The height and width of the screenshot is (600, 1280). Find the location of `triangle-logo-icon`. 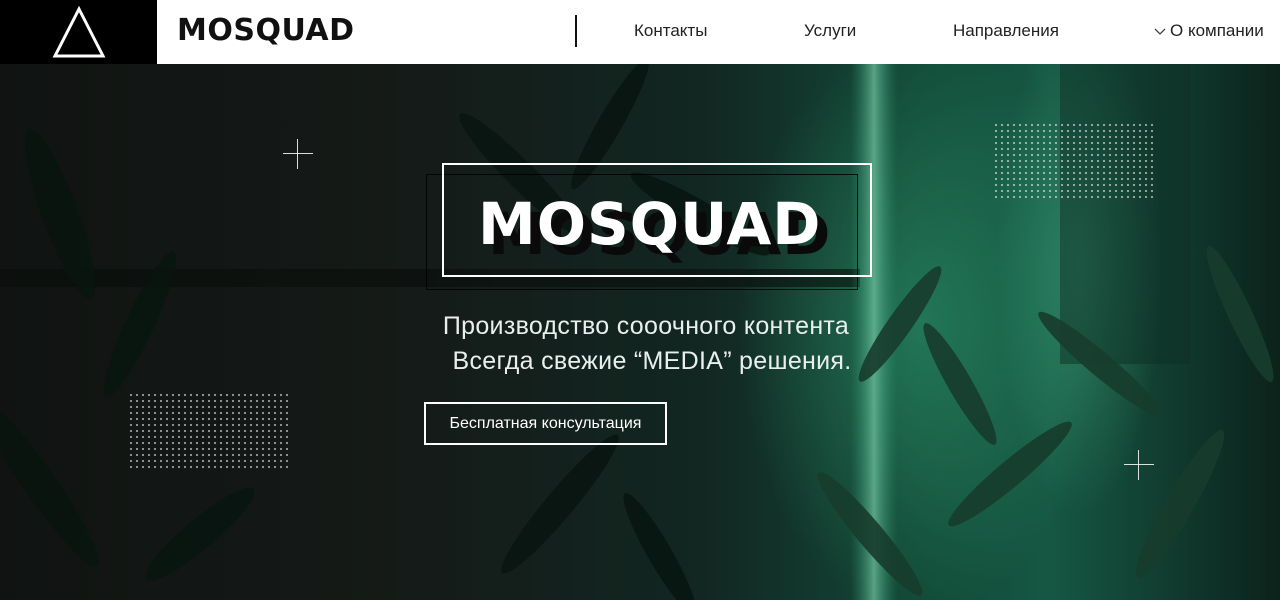

triangle-logo-icon is located at coordinates (78, 31).